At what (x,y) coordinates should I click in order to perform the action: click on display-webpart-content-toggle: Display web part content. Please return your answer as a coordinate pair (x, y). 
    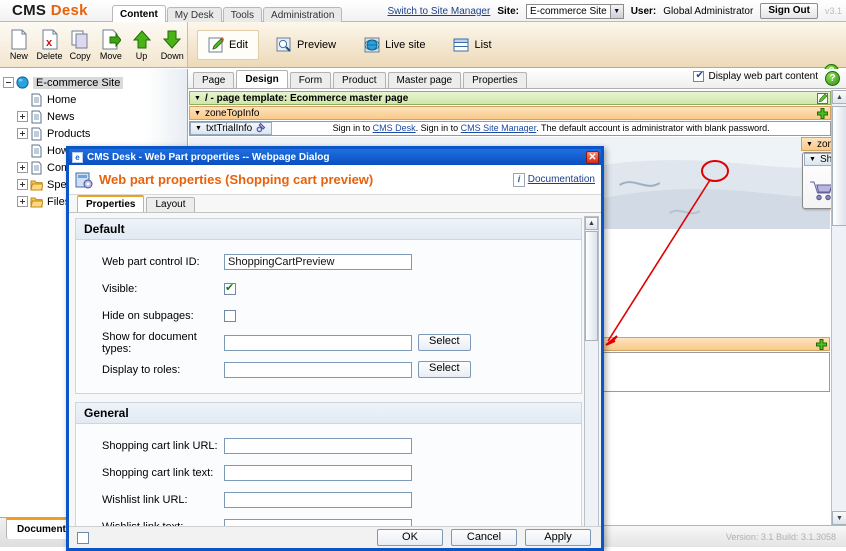
    Looking at the image, I should click on (755, 76).